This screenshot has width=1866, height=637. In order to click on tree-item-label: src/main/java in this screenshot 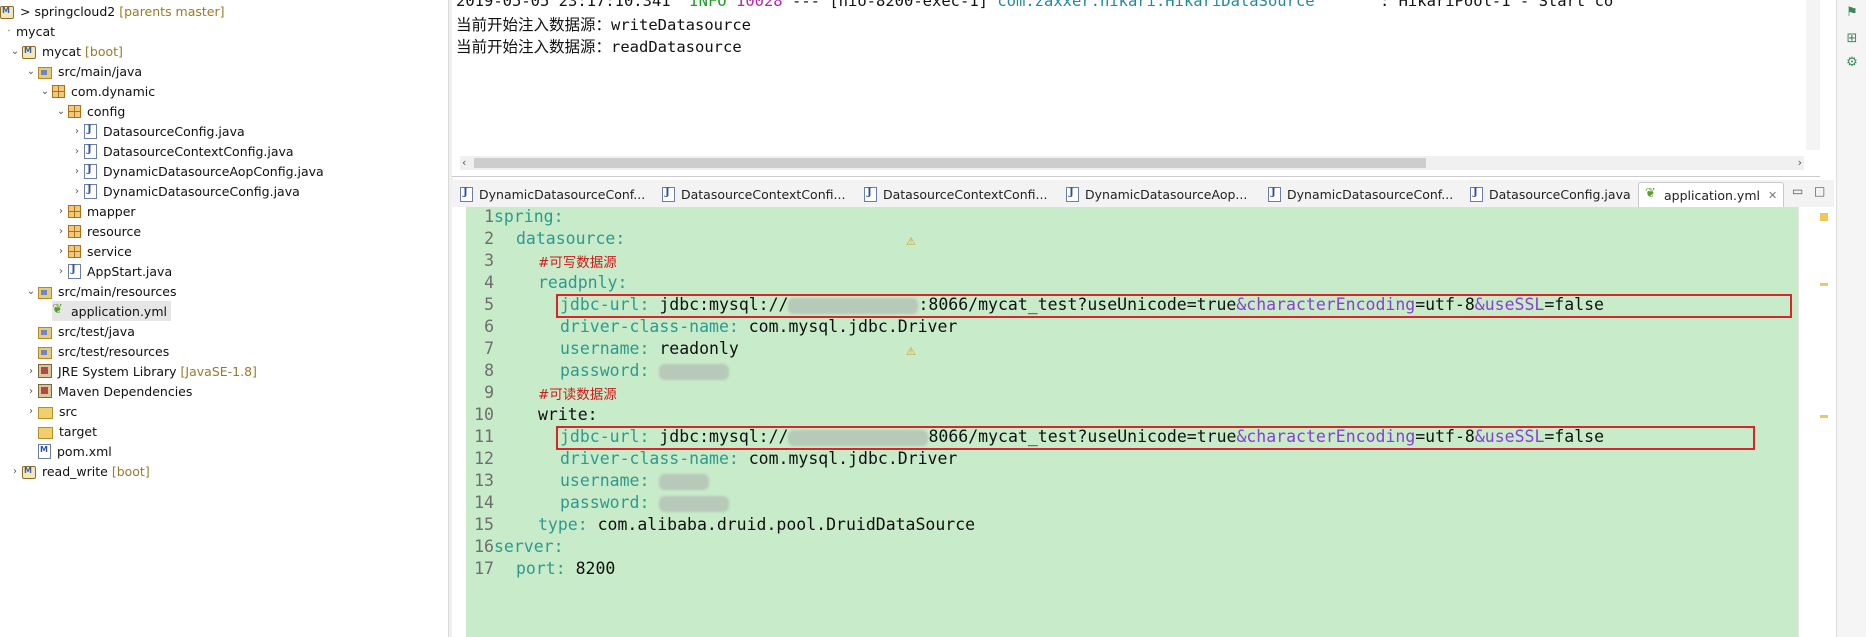, I will do `click(100, 71)`.